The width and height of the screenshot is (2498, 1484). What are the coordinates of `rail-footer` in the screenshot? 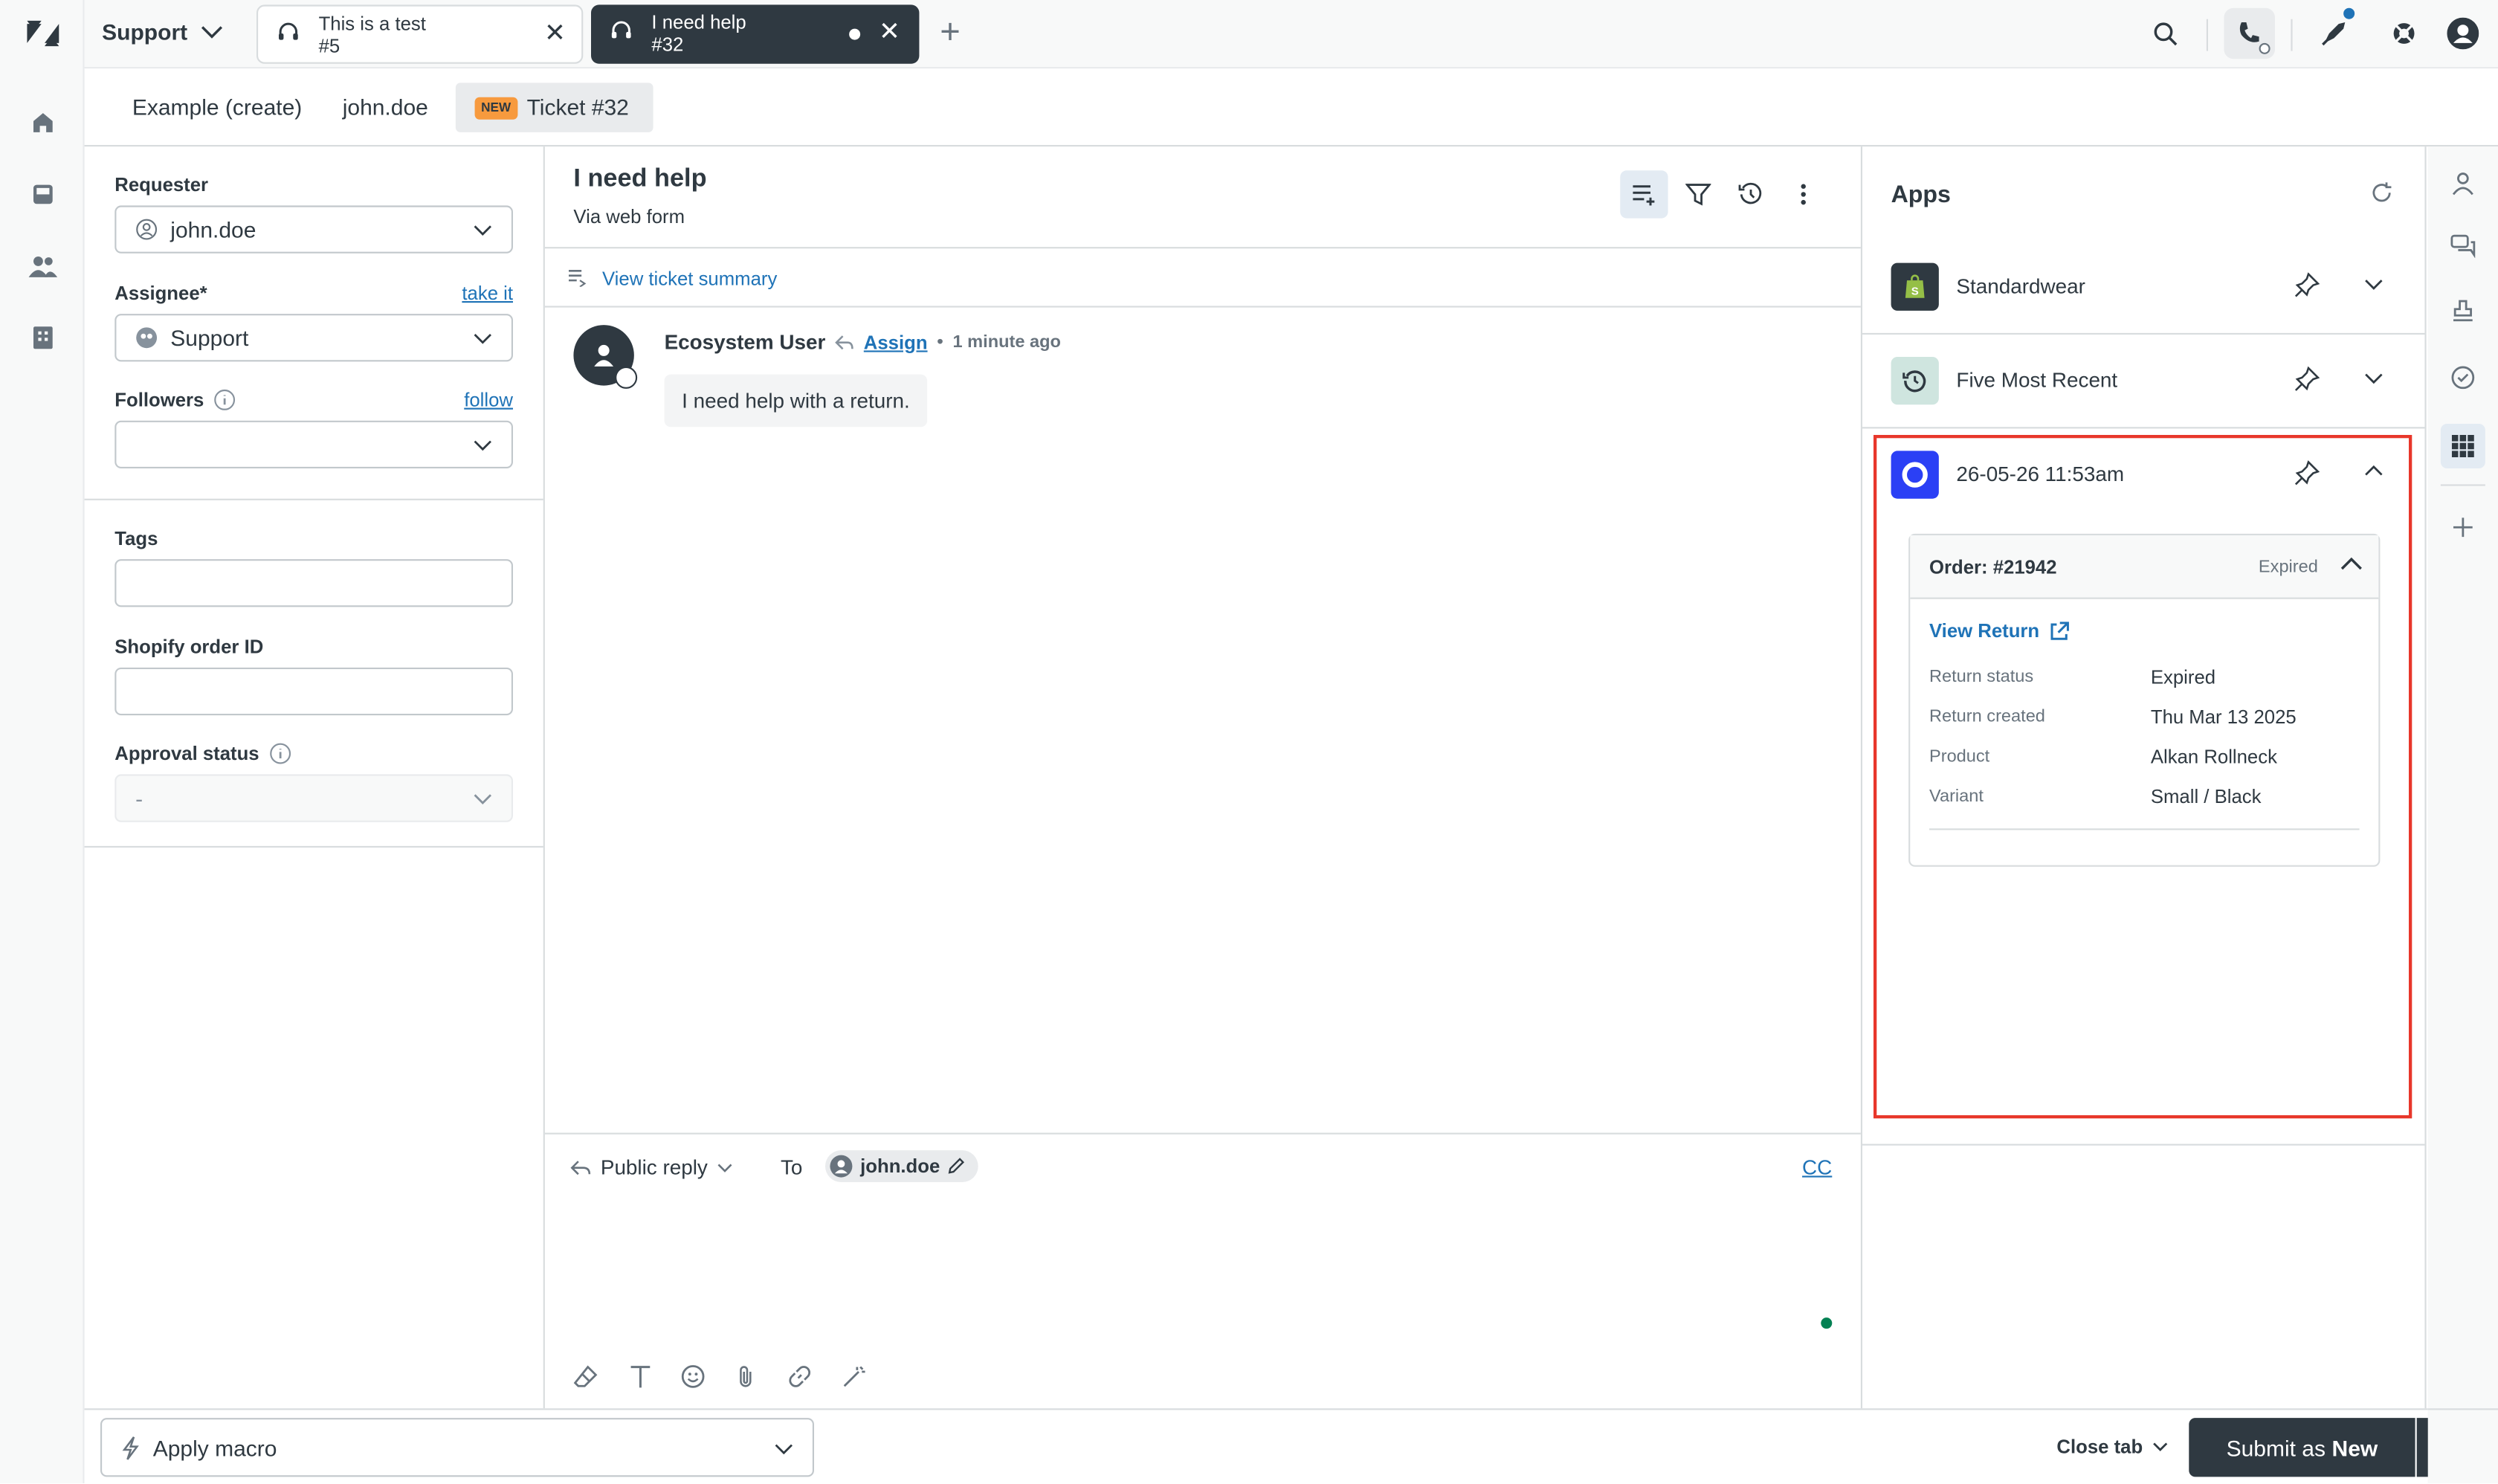 It's located at (2462, 1445).